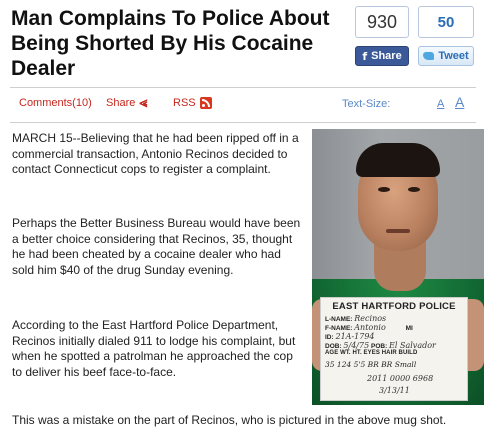 The image size is (490, 436). I want to click on text-size-label: Text-Size:, so click(366, 104).